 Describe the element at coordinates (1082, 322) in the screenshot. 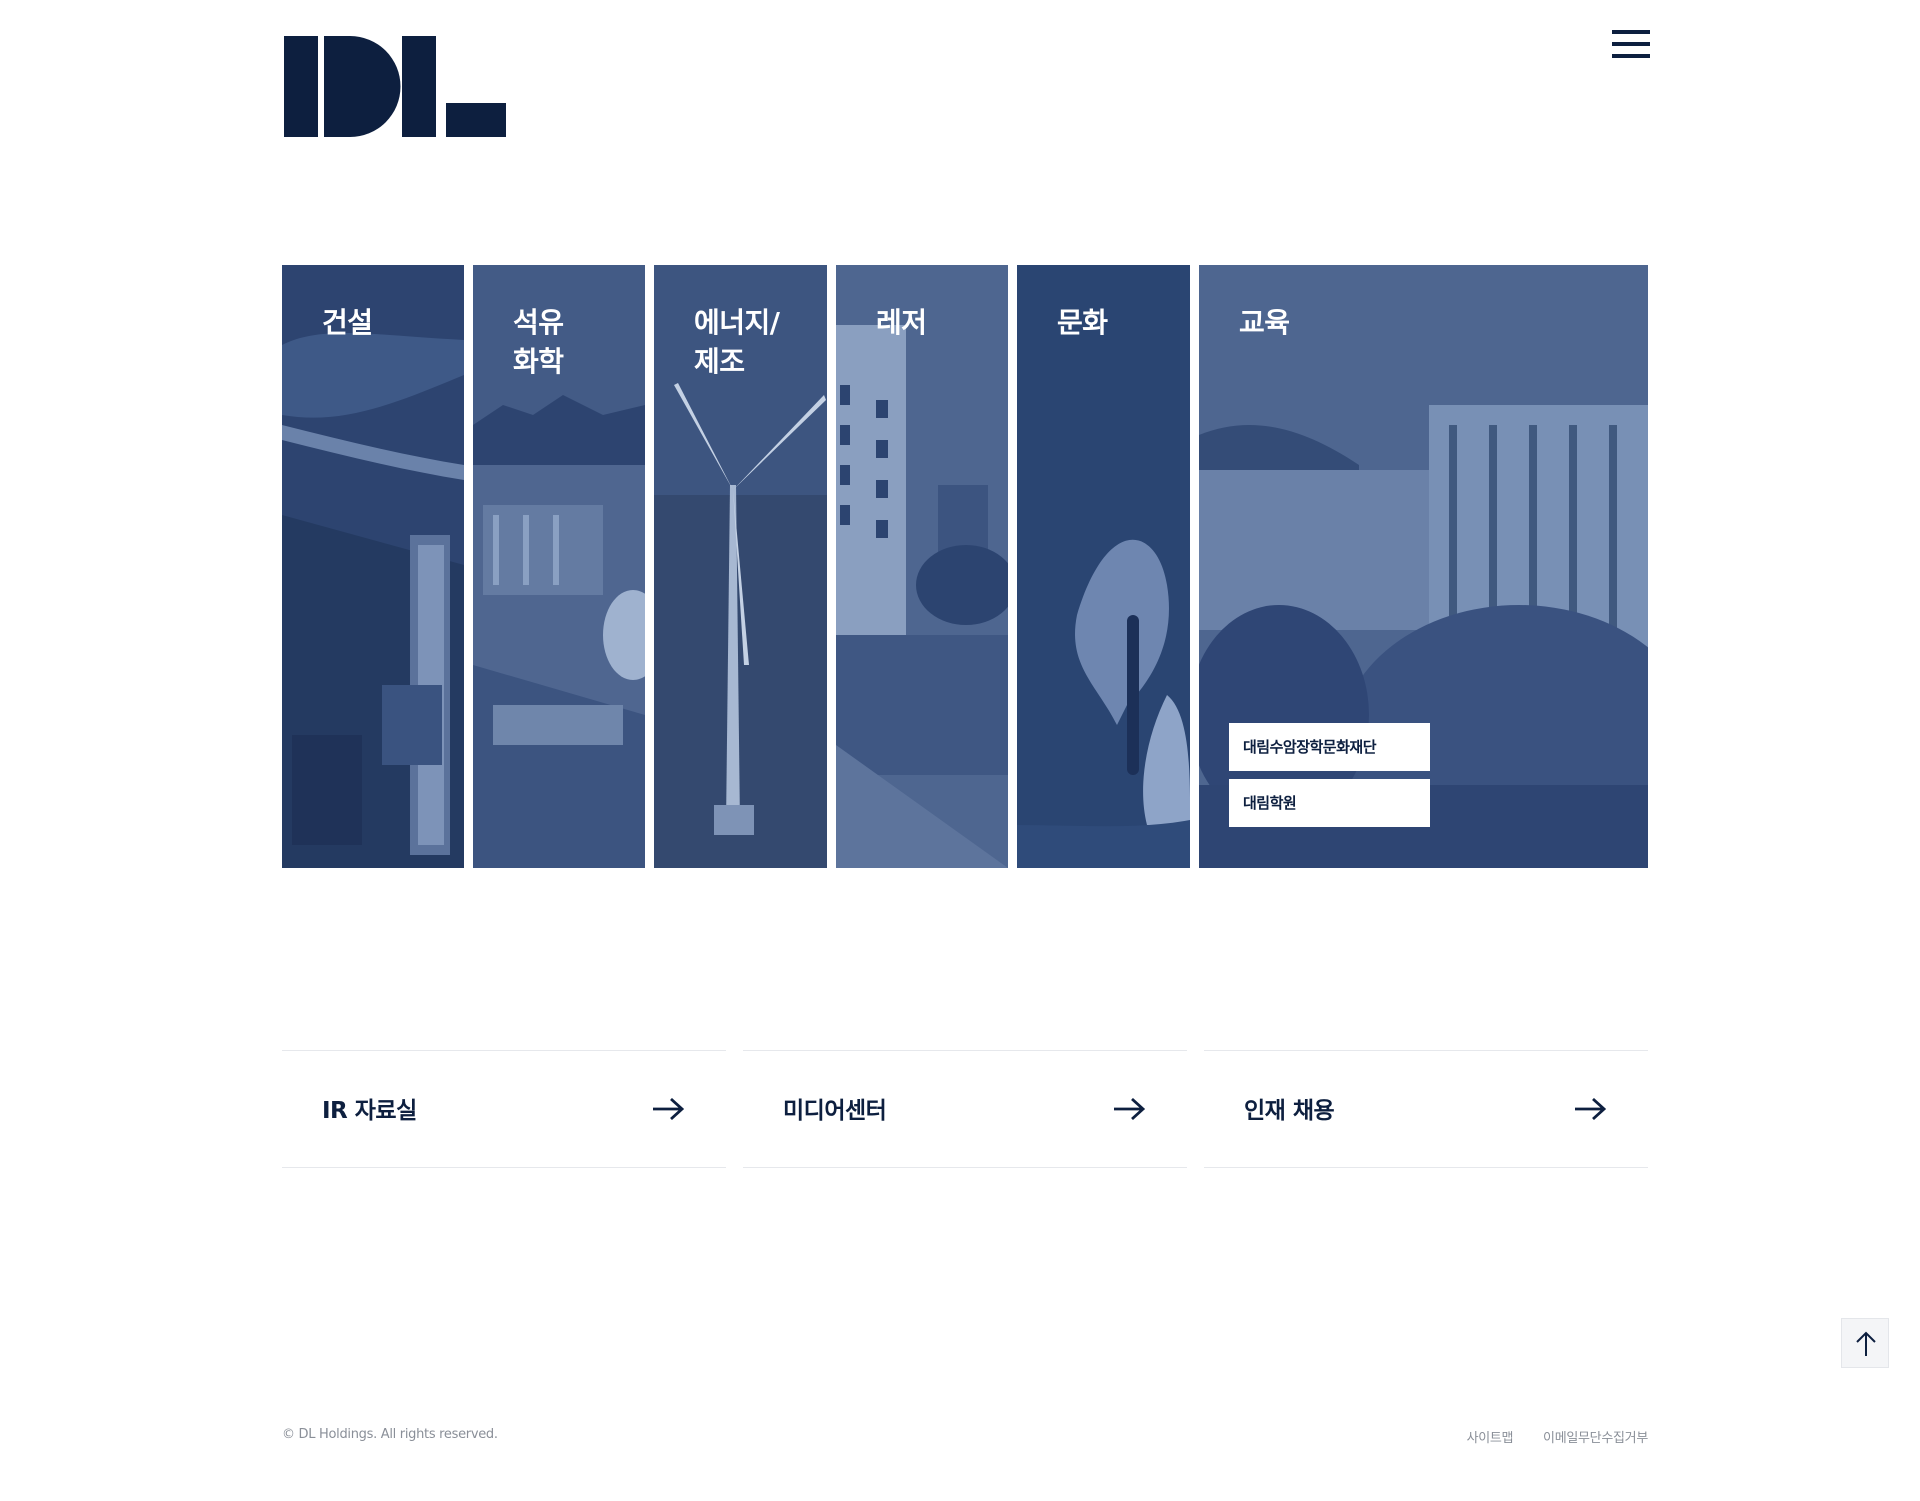

I see `panel-title: 문화` at that location.